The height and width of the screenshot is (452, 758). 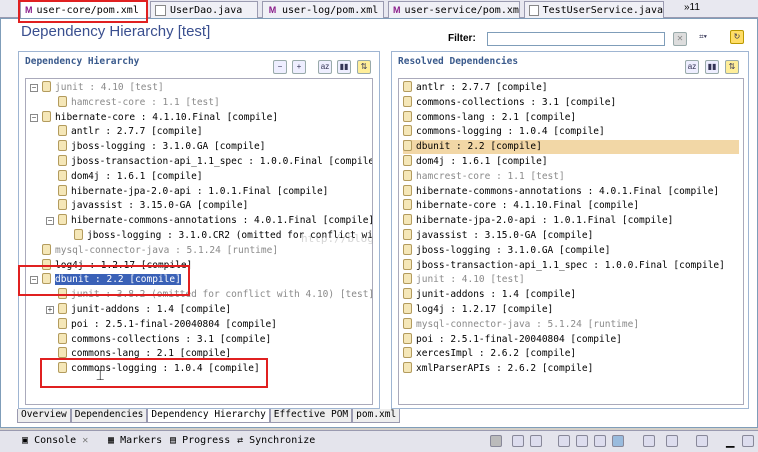 I want to click on list-item-label: javassist : 3.15.0-GA [compile], so click(x=505, y=235).